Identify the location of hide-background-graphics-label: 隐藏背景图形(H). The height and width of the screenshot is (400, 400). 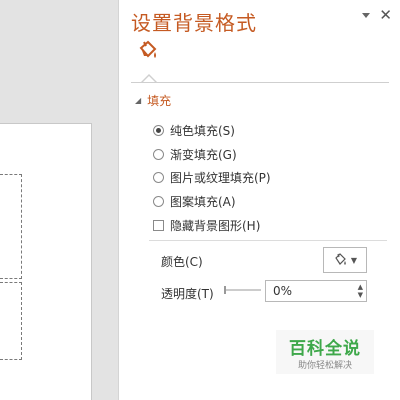
(215, 226).